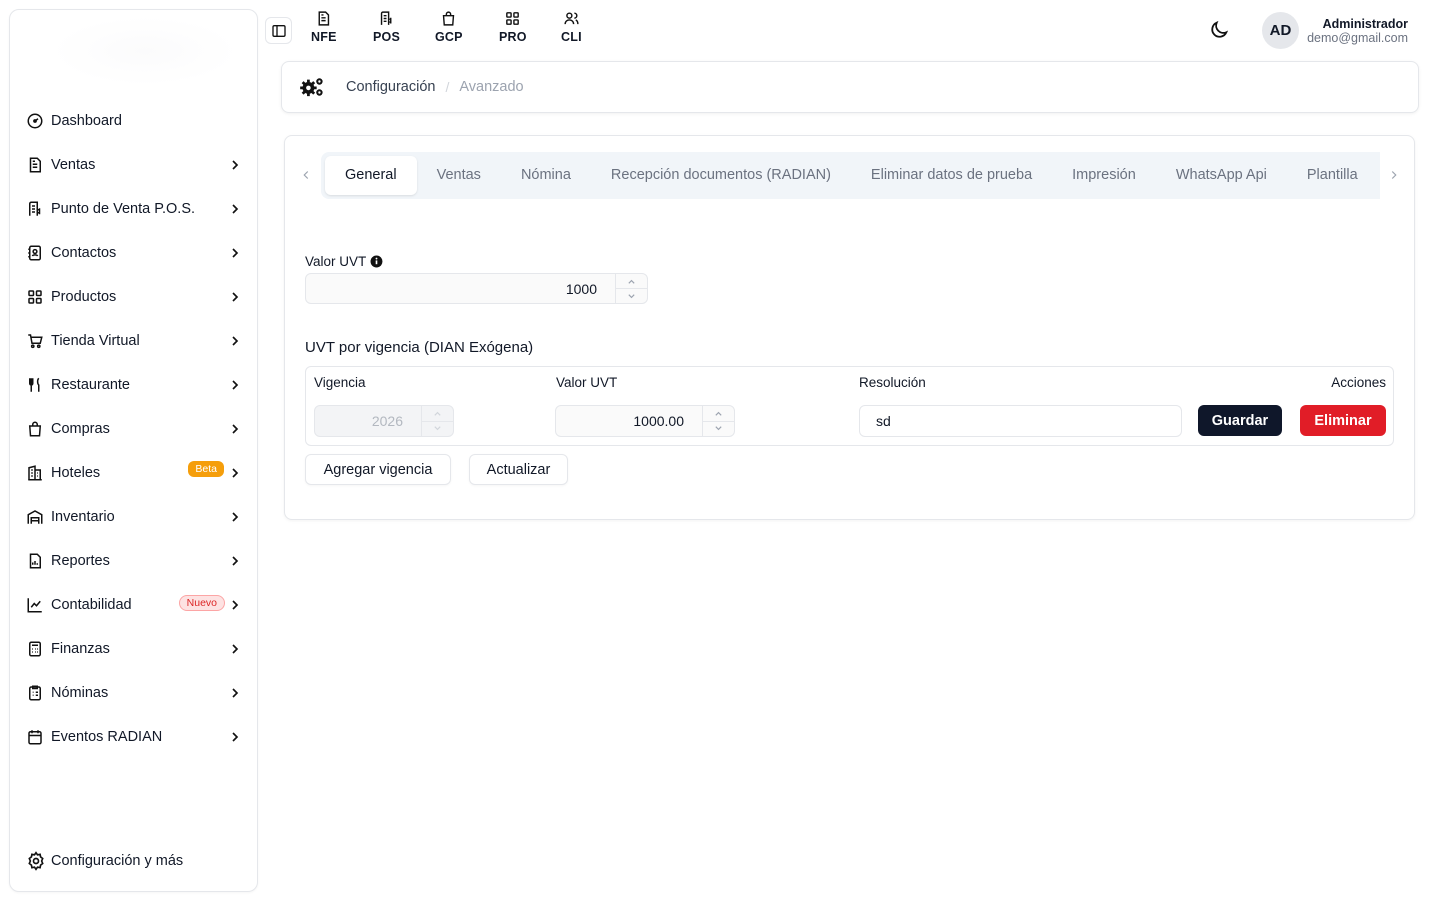 The width and height of the screenshot is (1440, 900). Describe the element at coordinates (581, 288) in the screenshot. I see `uvt-value: 1000` at that location.